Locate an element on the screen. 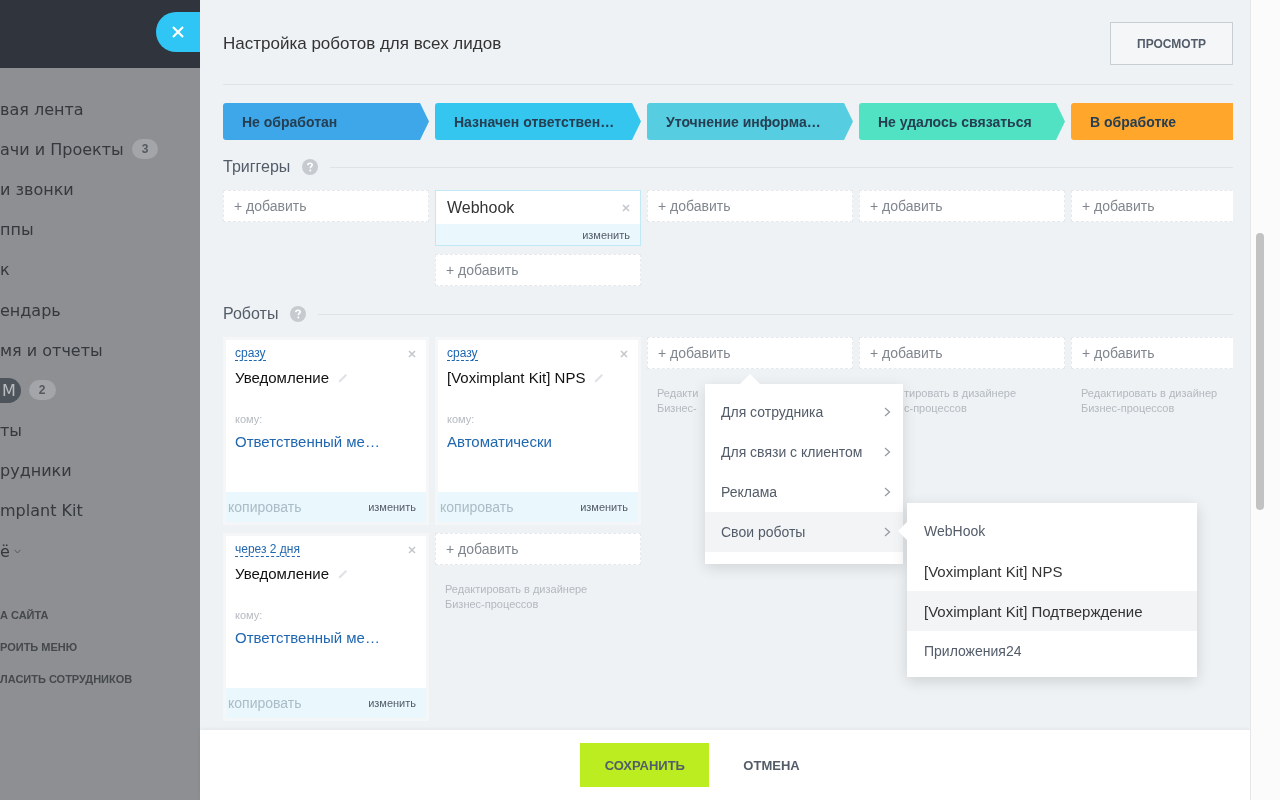 The height and width of the screenshot is (800, 1280). hint-text: Бизнес- is located at coordinates (677, 408).